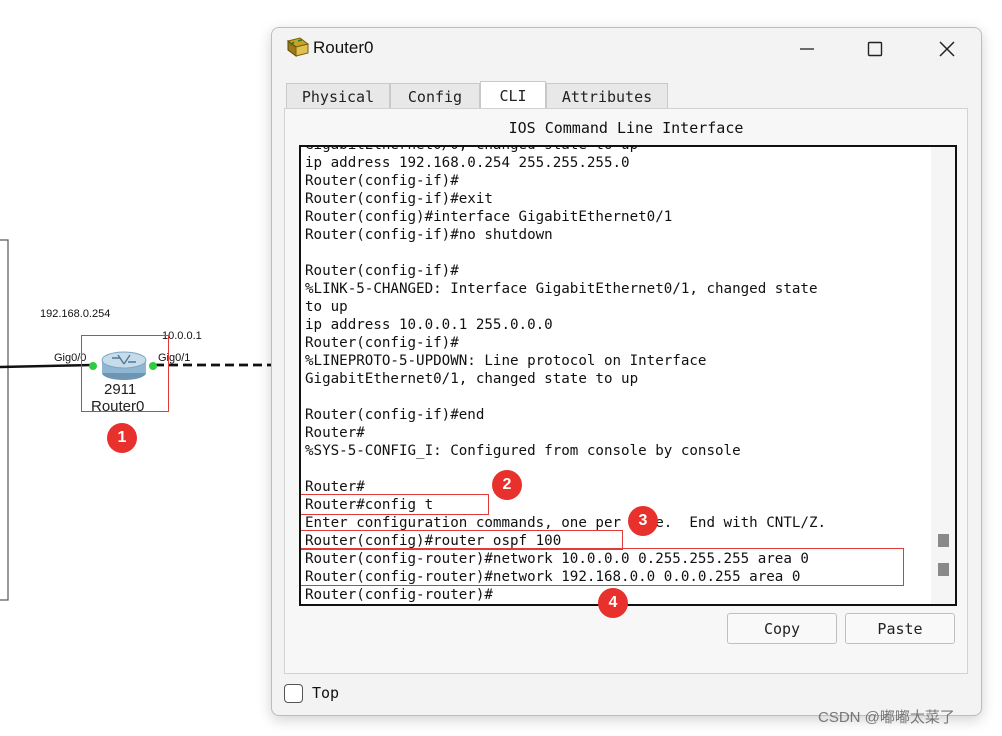 The height and width of the screenshot is (736, 1002). I want to click on terminal-line: to up, so click(326, 307).